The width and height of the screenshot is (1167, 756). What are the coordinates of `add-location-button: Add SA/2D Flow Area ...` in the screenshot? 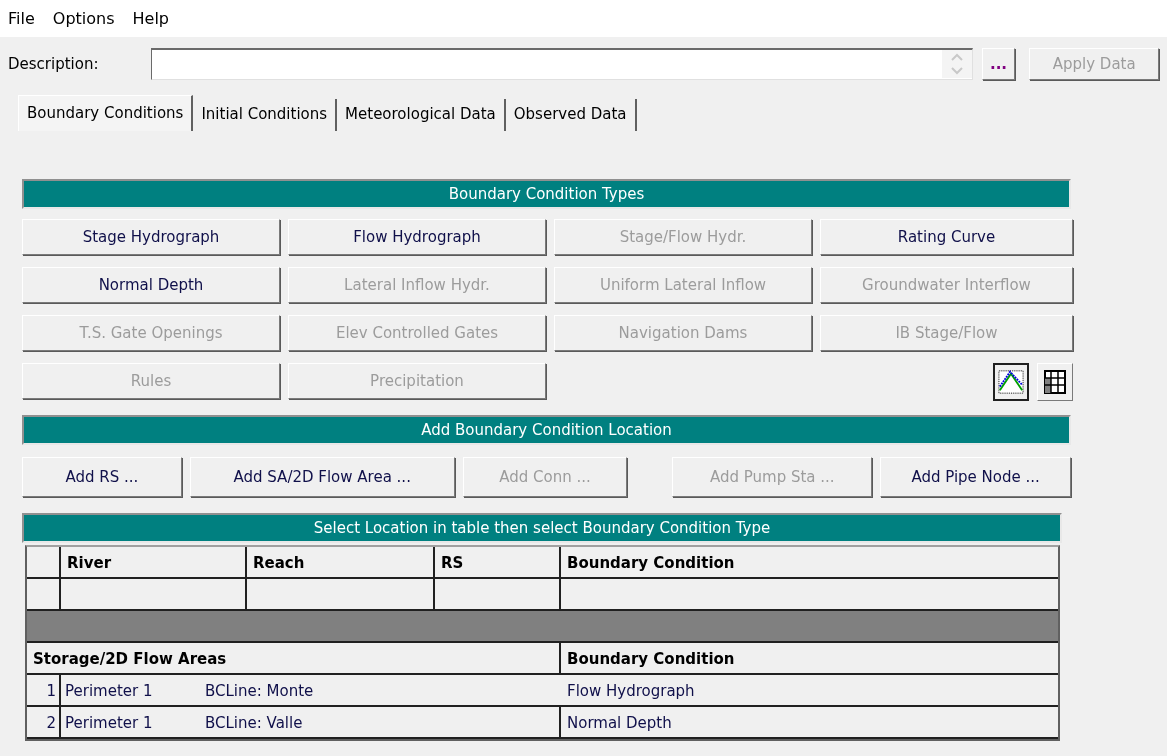 It's located at (322, 477).